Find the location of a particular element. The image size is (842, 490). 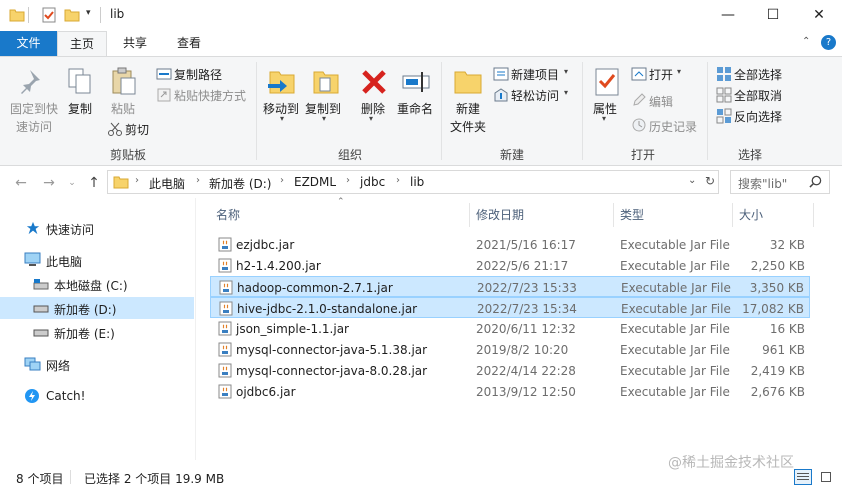

move-to-icon is located at coordinates (281, 82).